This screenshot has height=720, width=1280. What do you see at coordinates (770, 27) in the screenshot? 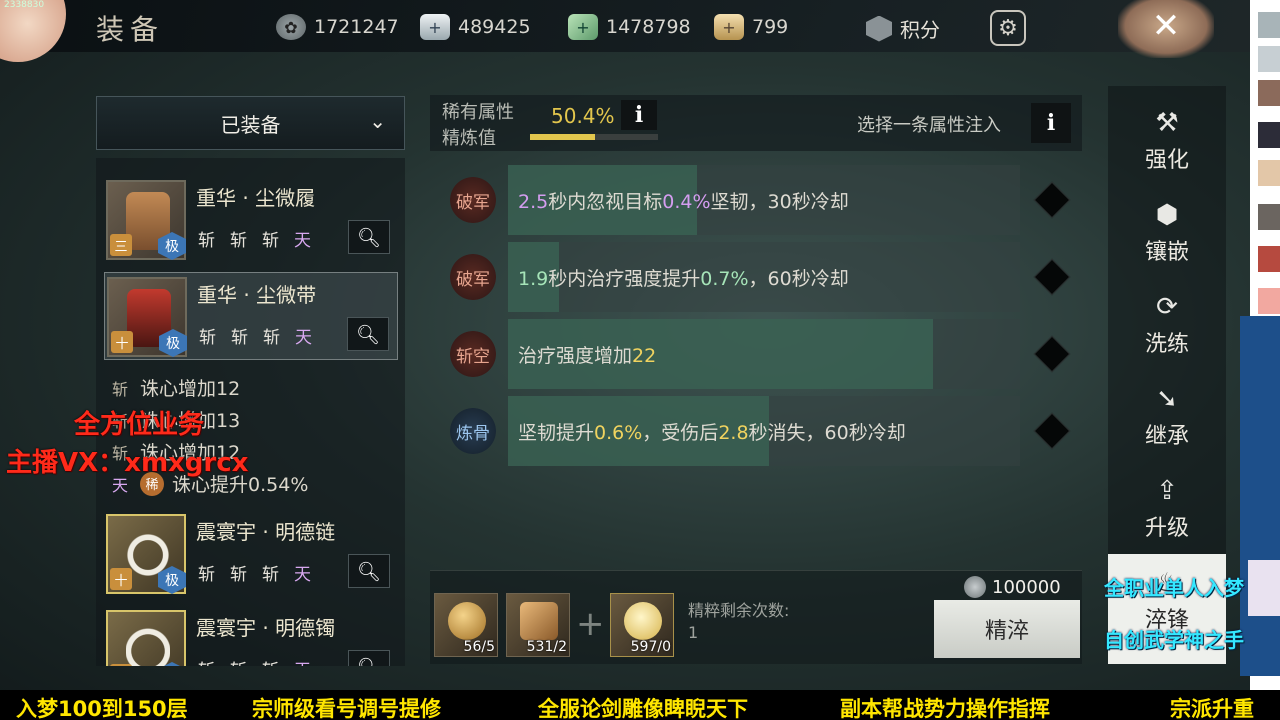
I see `currency-value: 799` at bounding box center [770, 27].